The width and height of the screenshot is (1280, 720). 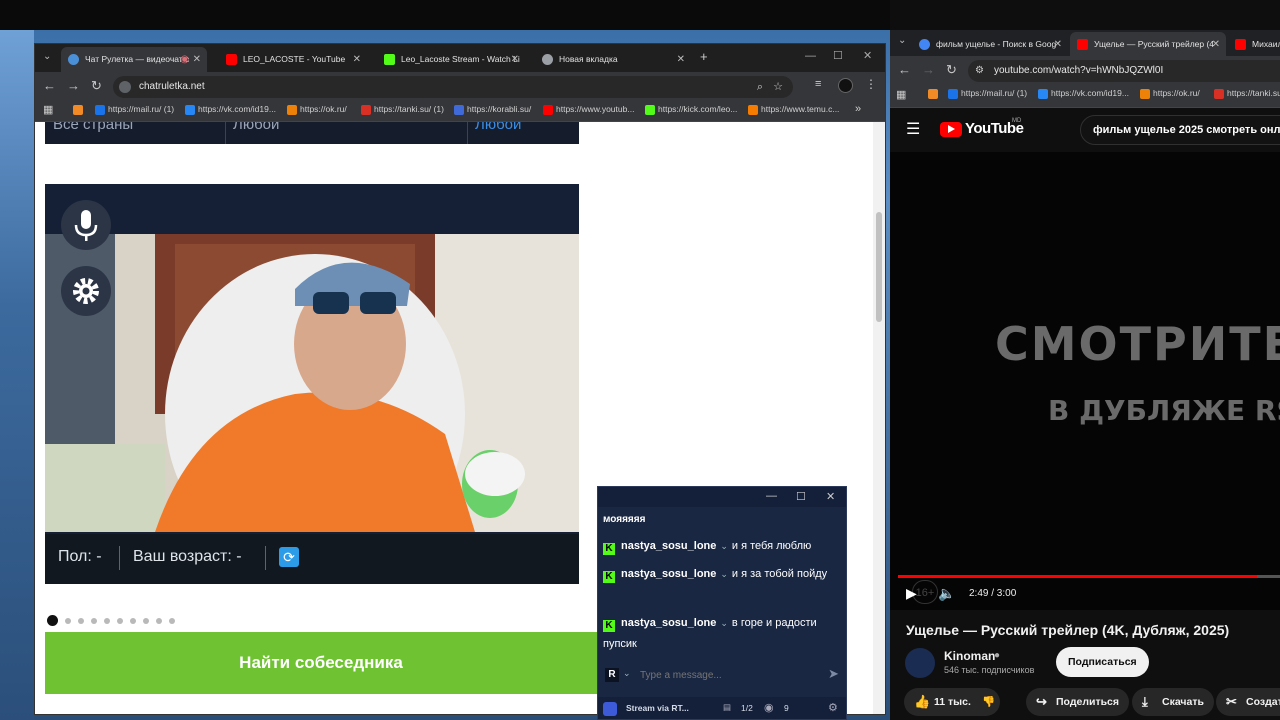 I want to click on tab-new: Новая вкладка ✕, so click(x=613, y=59).